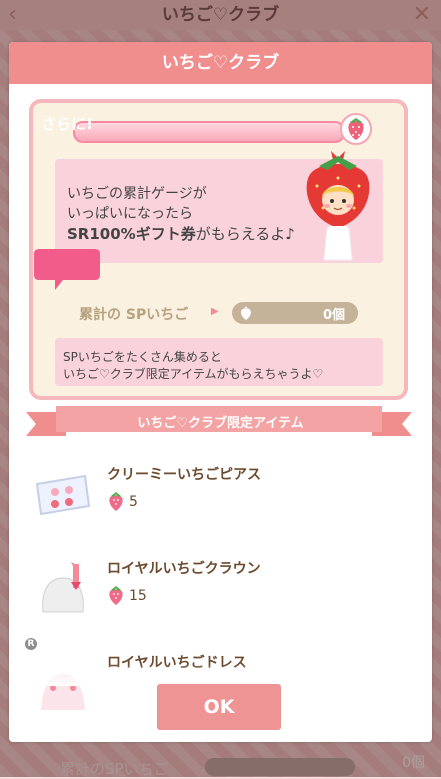 The image size is (441, 779). Describe the element at coordinates (220, 423) in the screenshot. I see `limited-items-title: いちご♡クラブ限定アイテム` at that location.